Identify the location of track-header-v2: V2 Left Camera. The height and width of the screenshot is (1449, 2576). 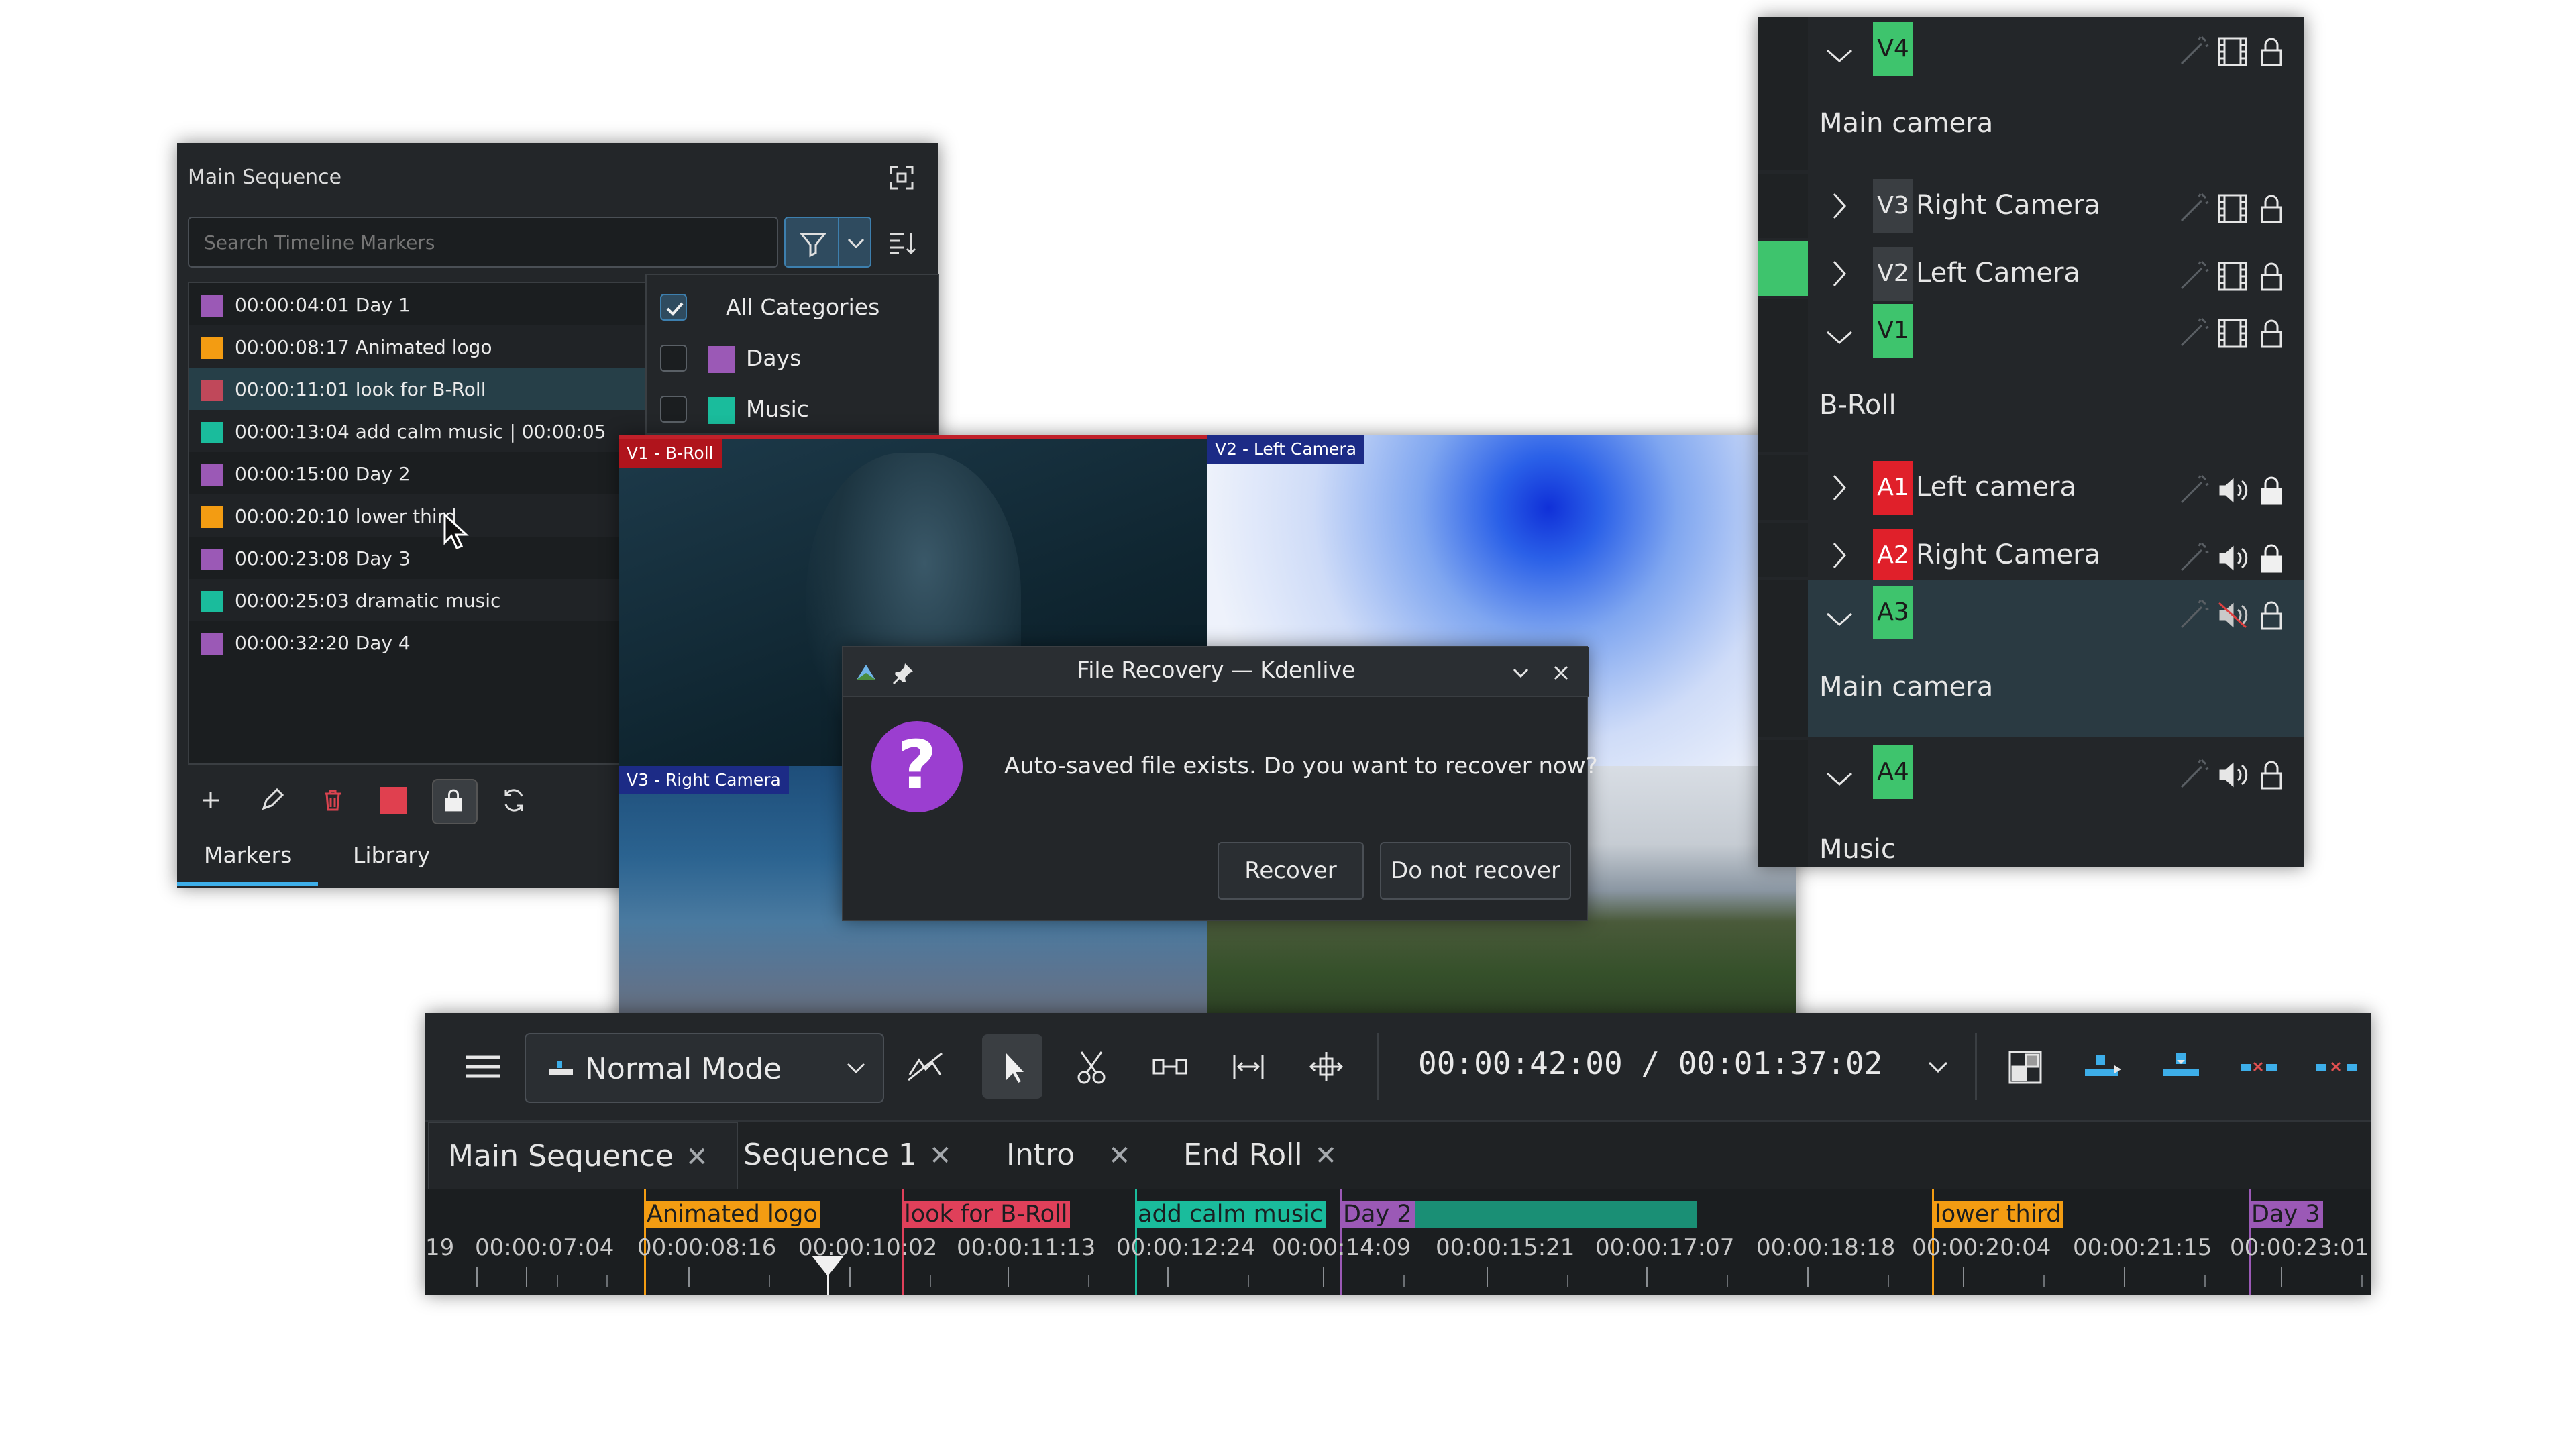
(2031, 271).